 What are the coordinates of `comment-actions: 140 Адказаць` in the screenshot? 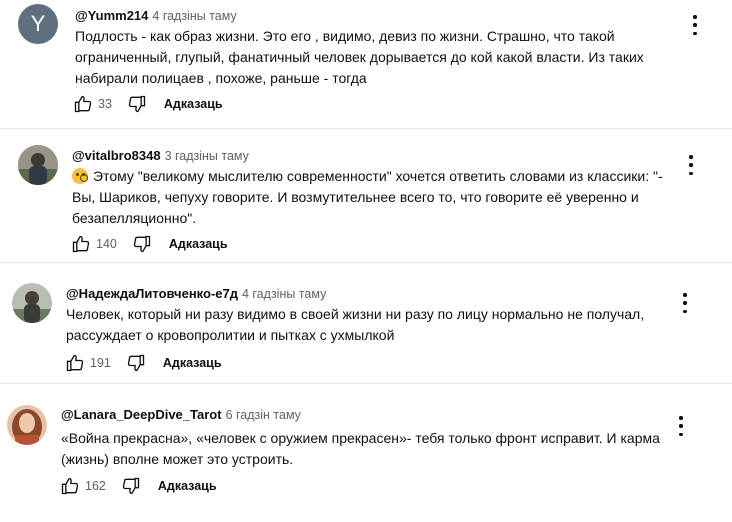 It's located at (149, 244).